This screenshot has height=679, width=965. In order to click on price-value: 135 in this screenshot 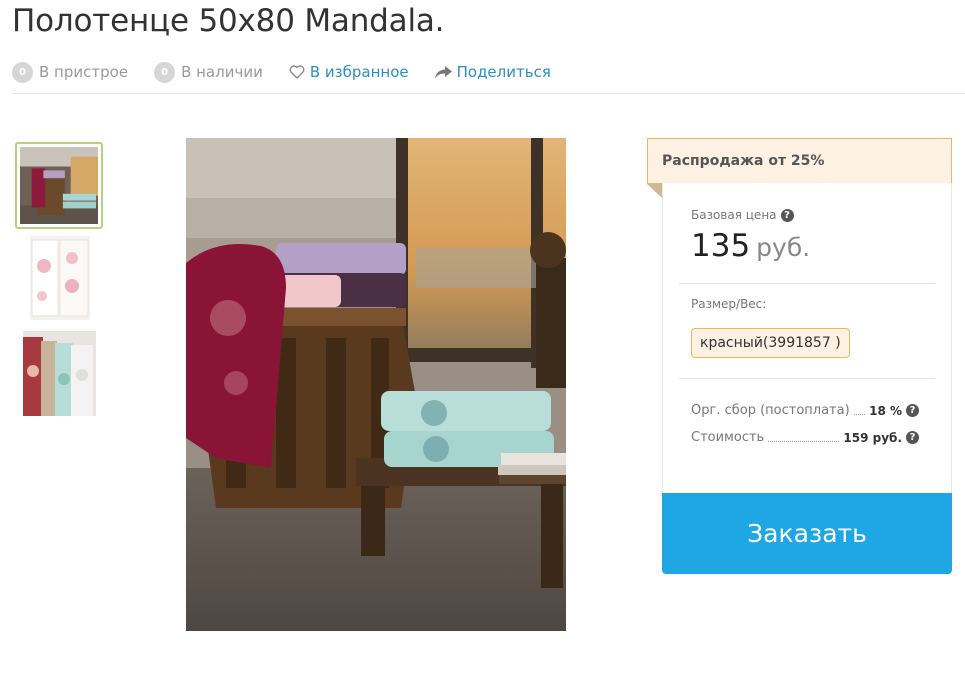, I will do `click(721, 246)`.